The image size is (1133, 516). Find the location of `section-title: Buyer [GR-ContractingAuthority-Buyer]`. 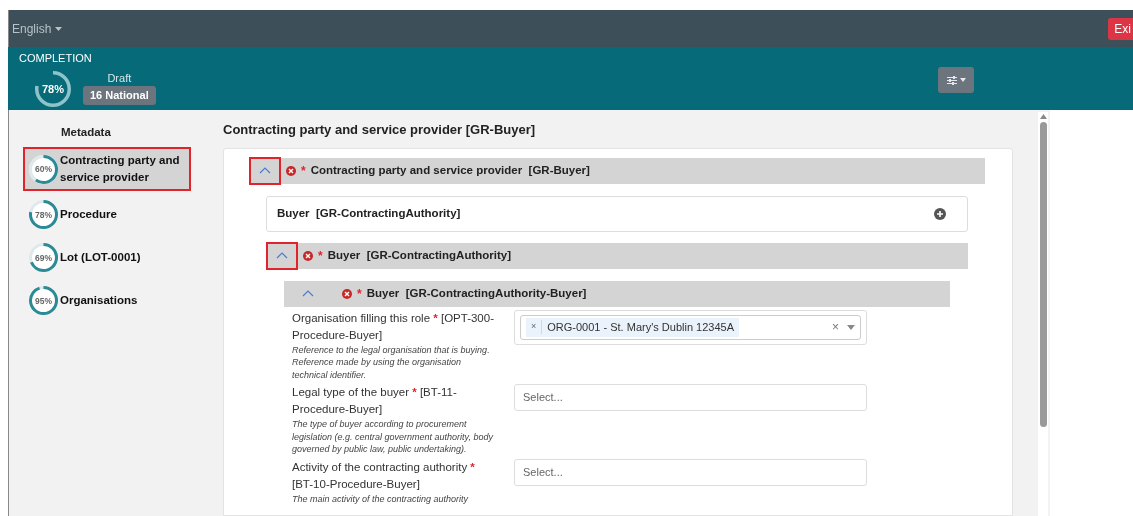

section-title: Buyer [GR-ContractingAuthority-Buyer] is located at coordinates (476, 293).